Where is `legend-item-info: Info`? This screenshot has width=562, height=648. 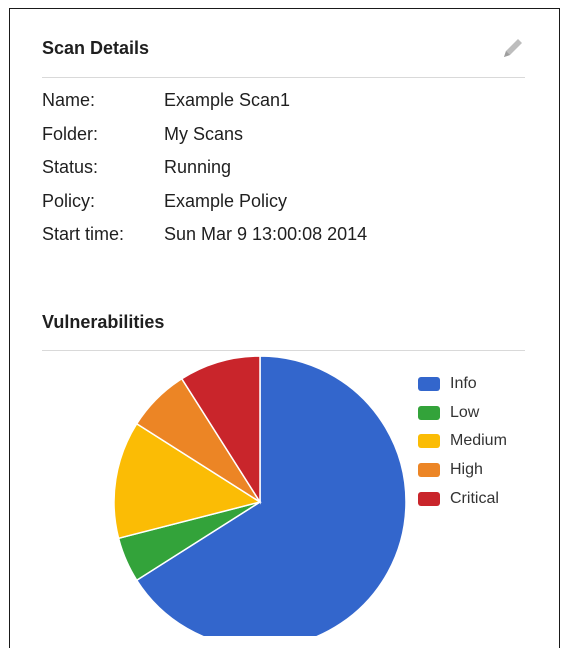 legend-item-info: Info is located at coordinates (462, 384).